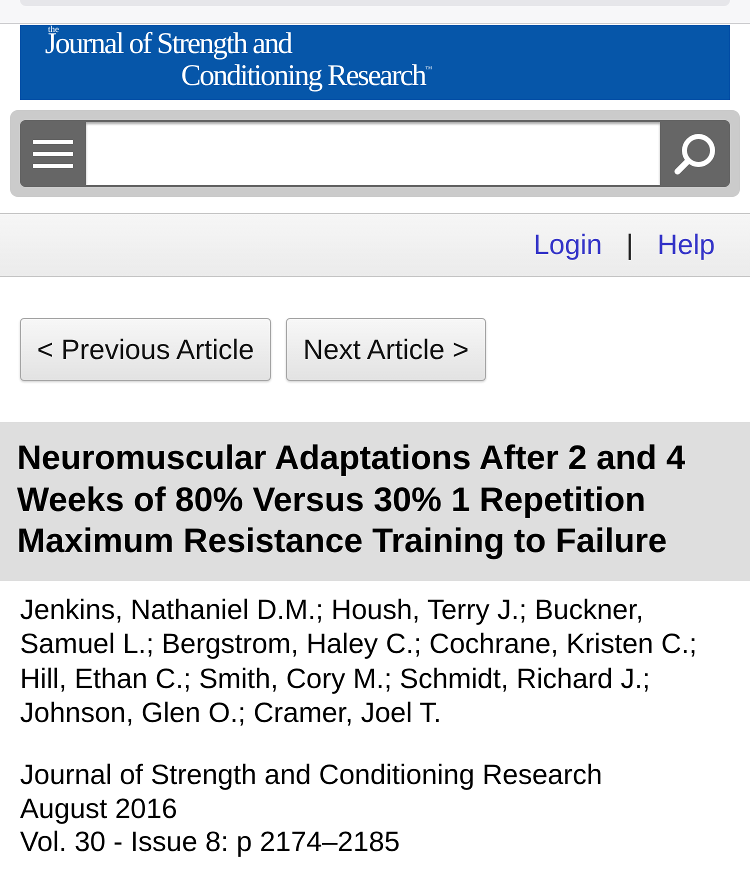 This screenshot has width=750, height=887. What do you see at coordinates (695, 153) in the screenshot?
I see `search-icon` at bounding box center [695, 153].